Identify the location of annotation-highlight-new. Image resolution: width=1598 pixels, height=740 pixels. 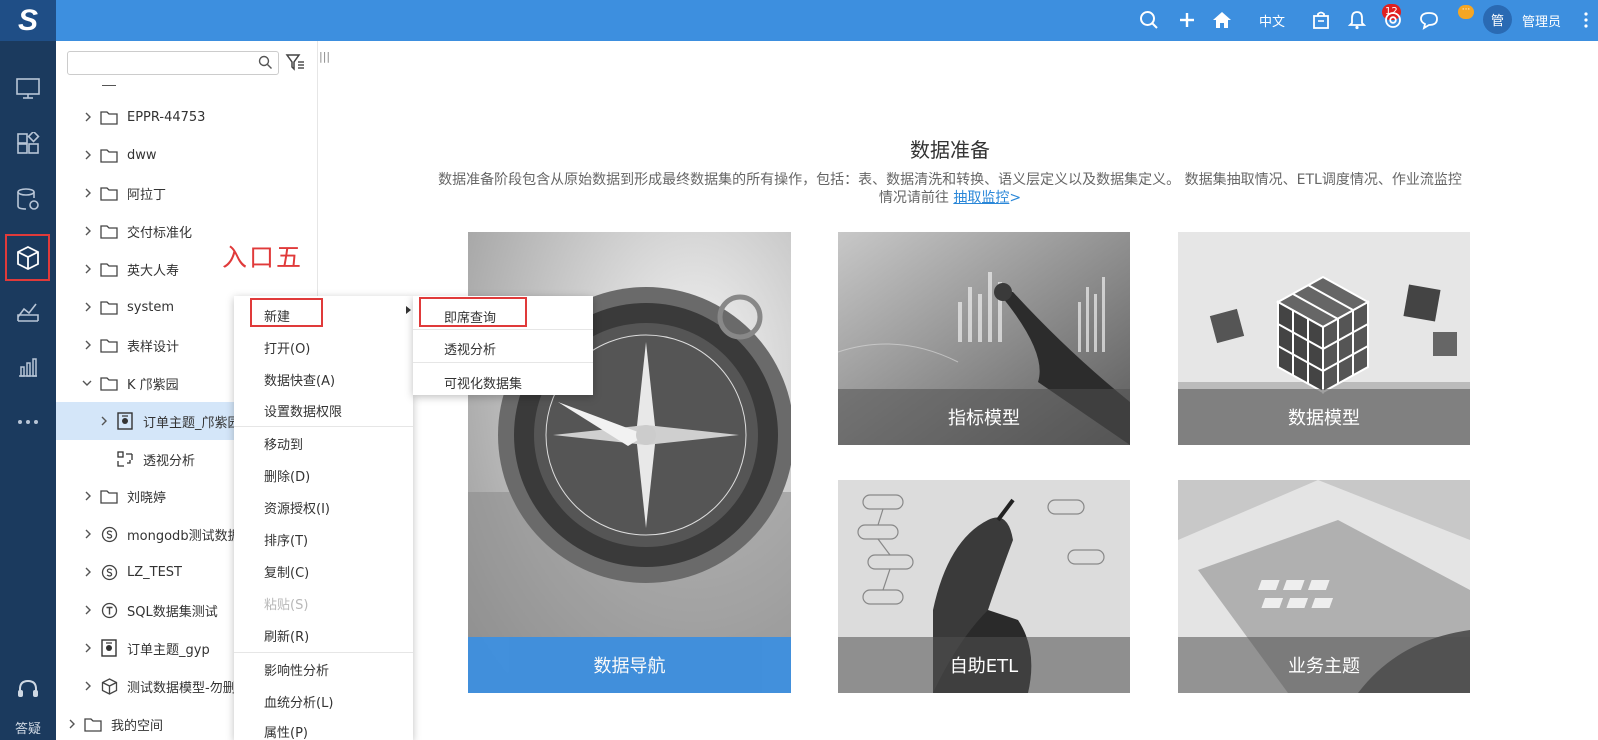
(286, 312).